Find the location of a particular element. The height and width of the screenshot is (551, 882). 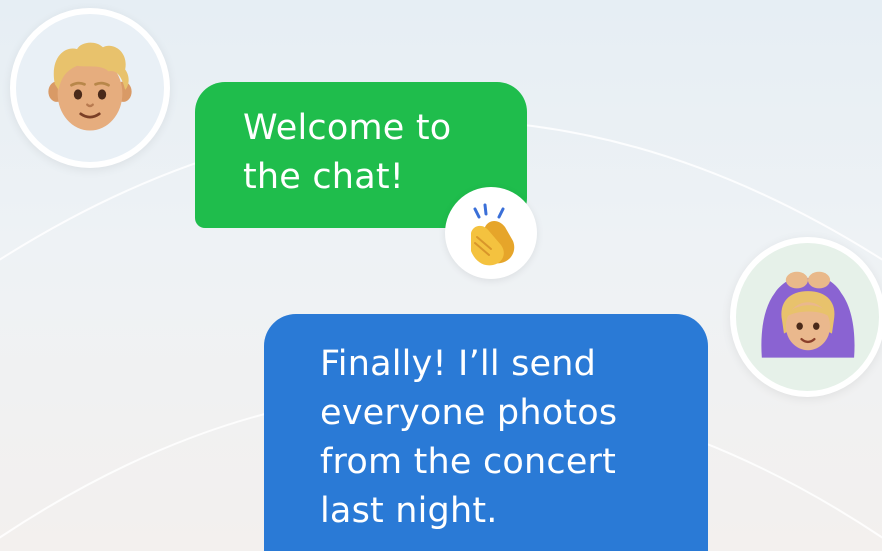

clapping-hands-icon is located at coordinates (493, 234).